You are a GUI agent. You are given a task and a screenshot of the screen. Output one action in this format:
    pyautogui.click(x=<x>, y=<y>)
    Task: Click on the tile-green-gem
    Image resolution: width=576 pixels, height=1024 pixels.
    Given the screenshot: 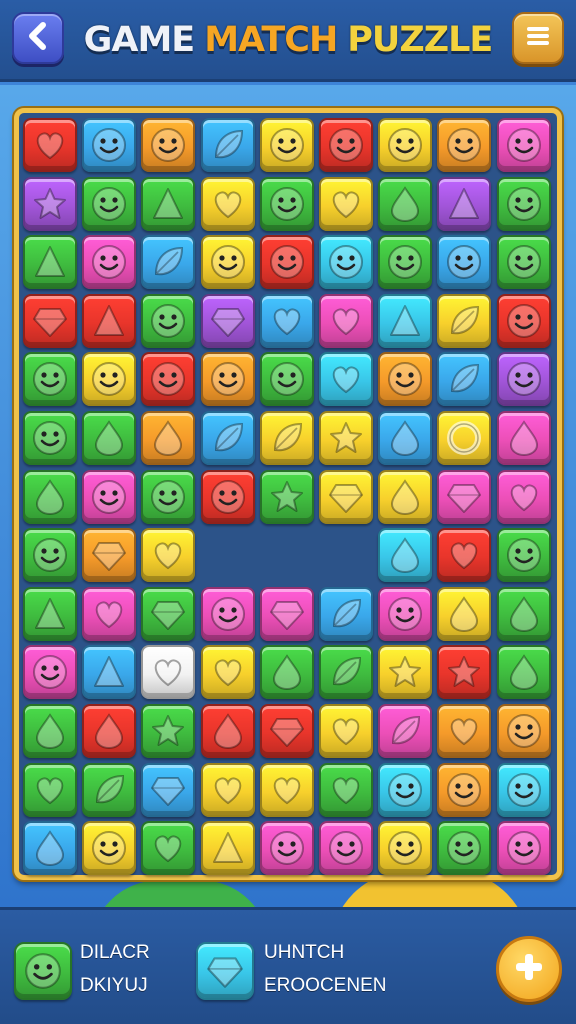 What is the action you would take?
    pyautogui.click(x=168, y=613)
    